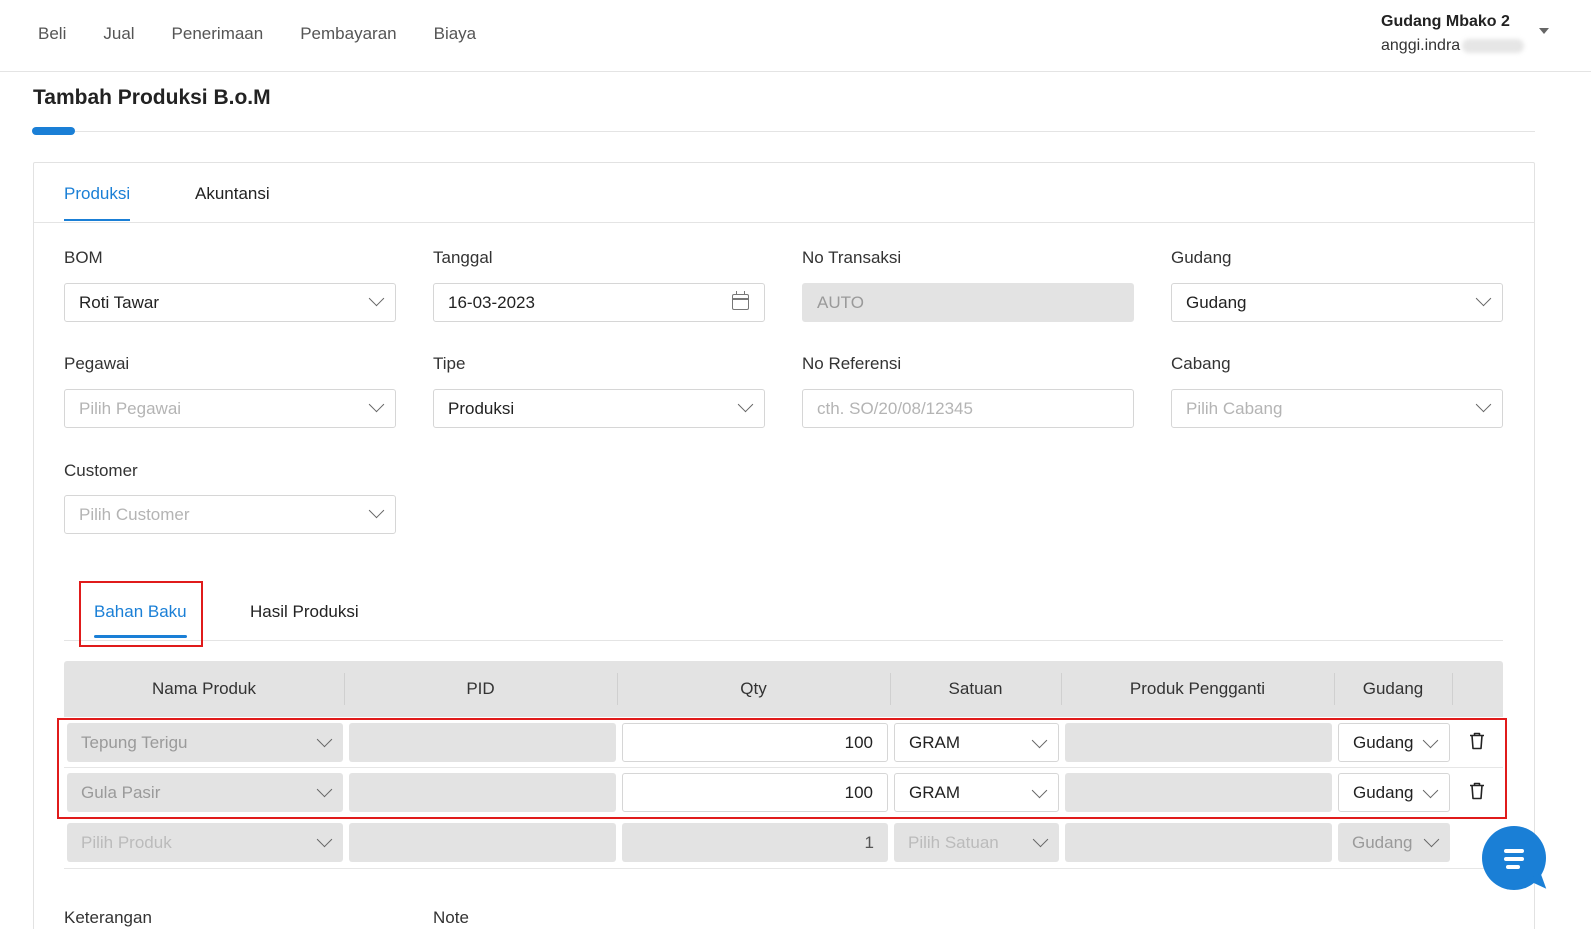  Describe the element at coordinates (108, 917) in the screenshot. I see `keterangan-label: Keterangan` at that location.